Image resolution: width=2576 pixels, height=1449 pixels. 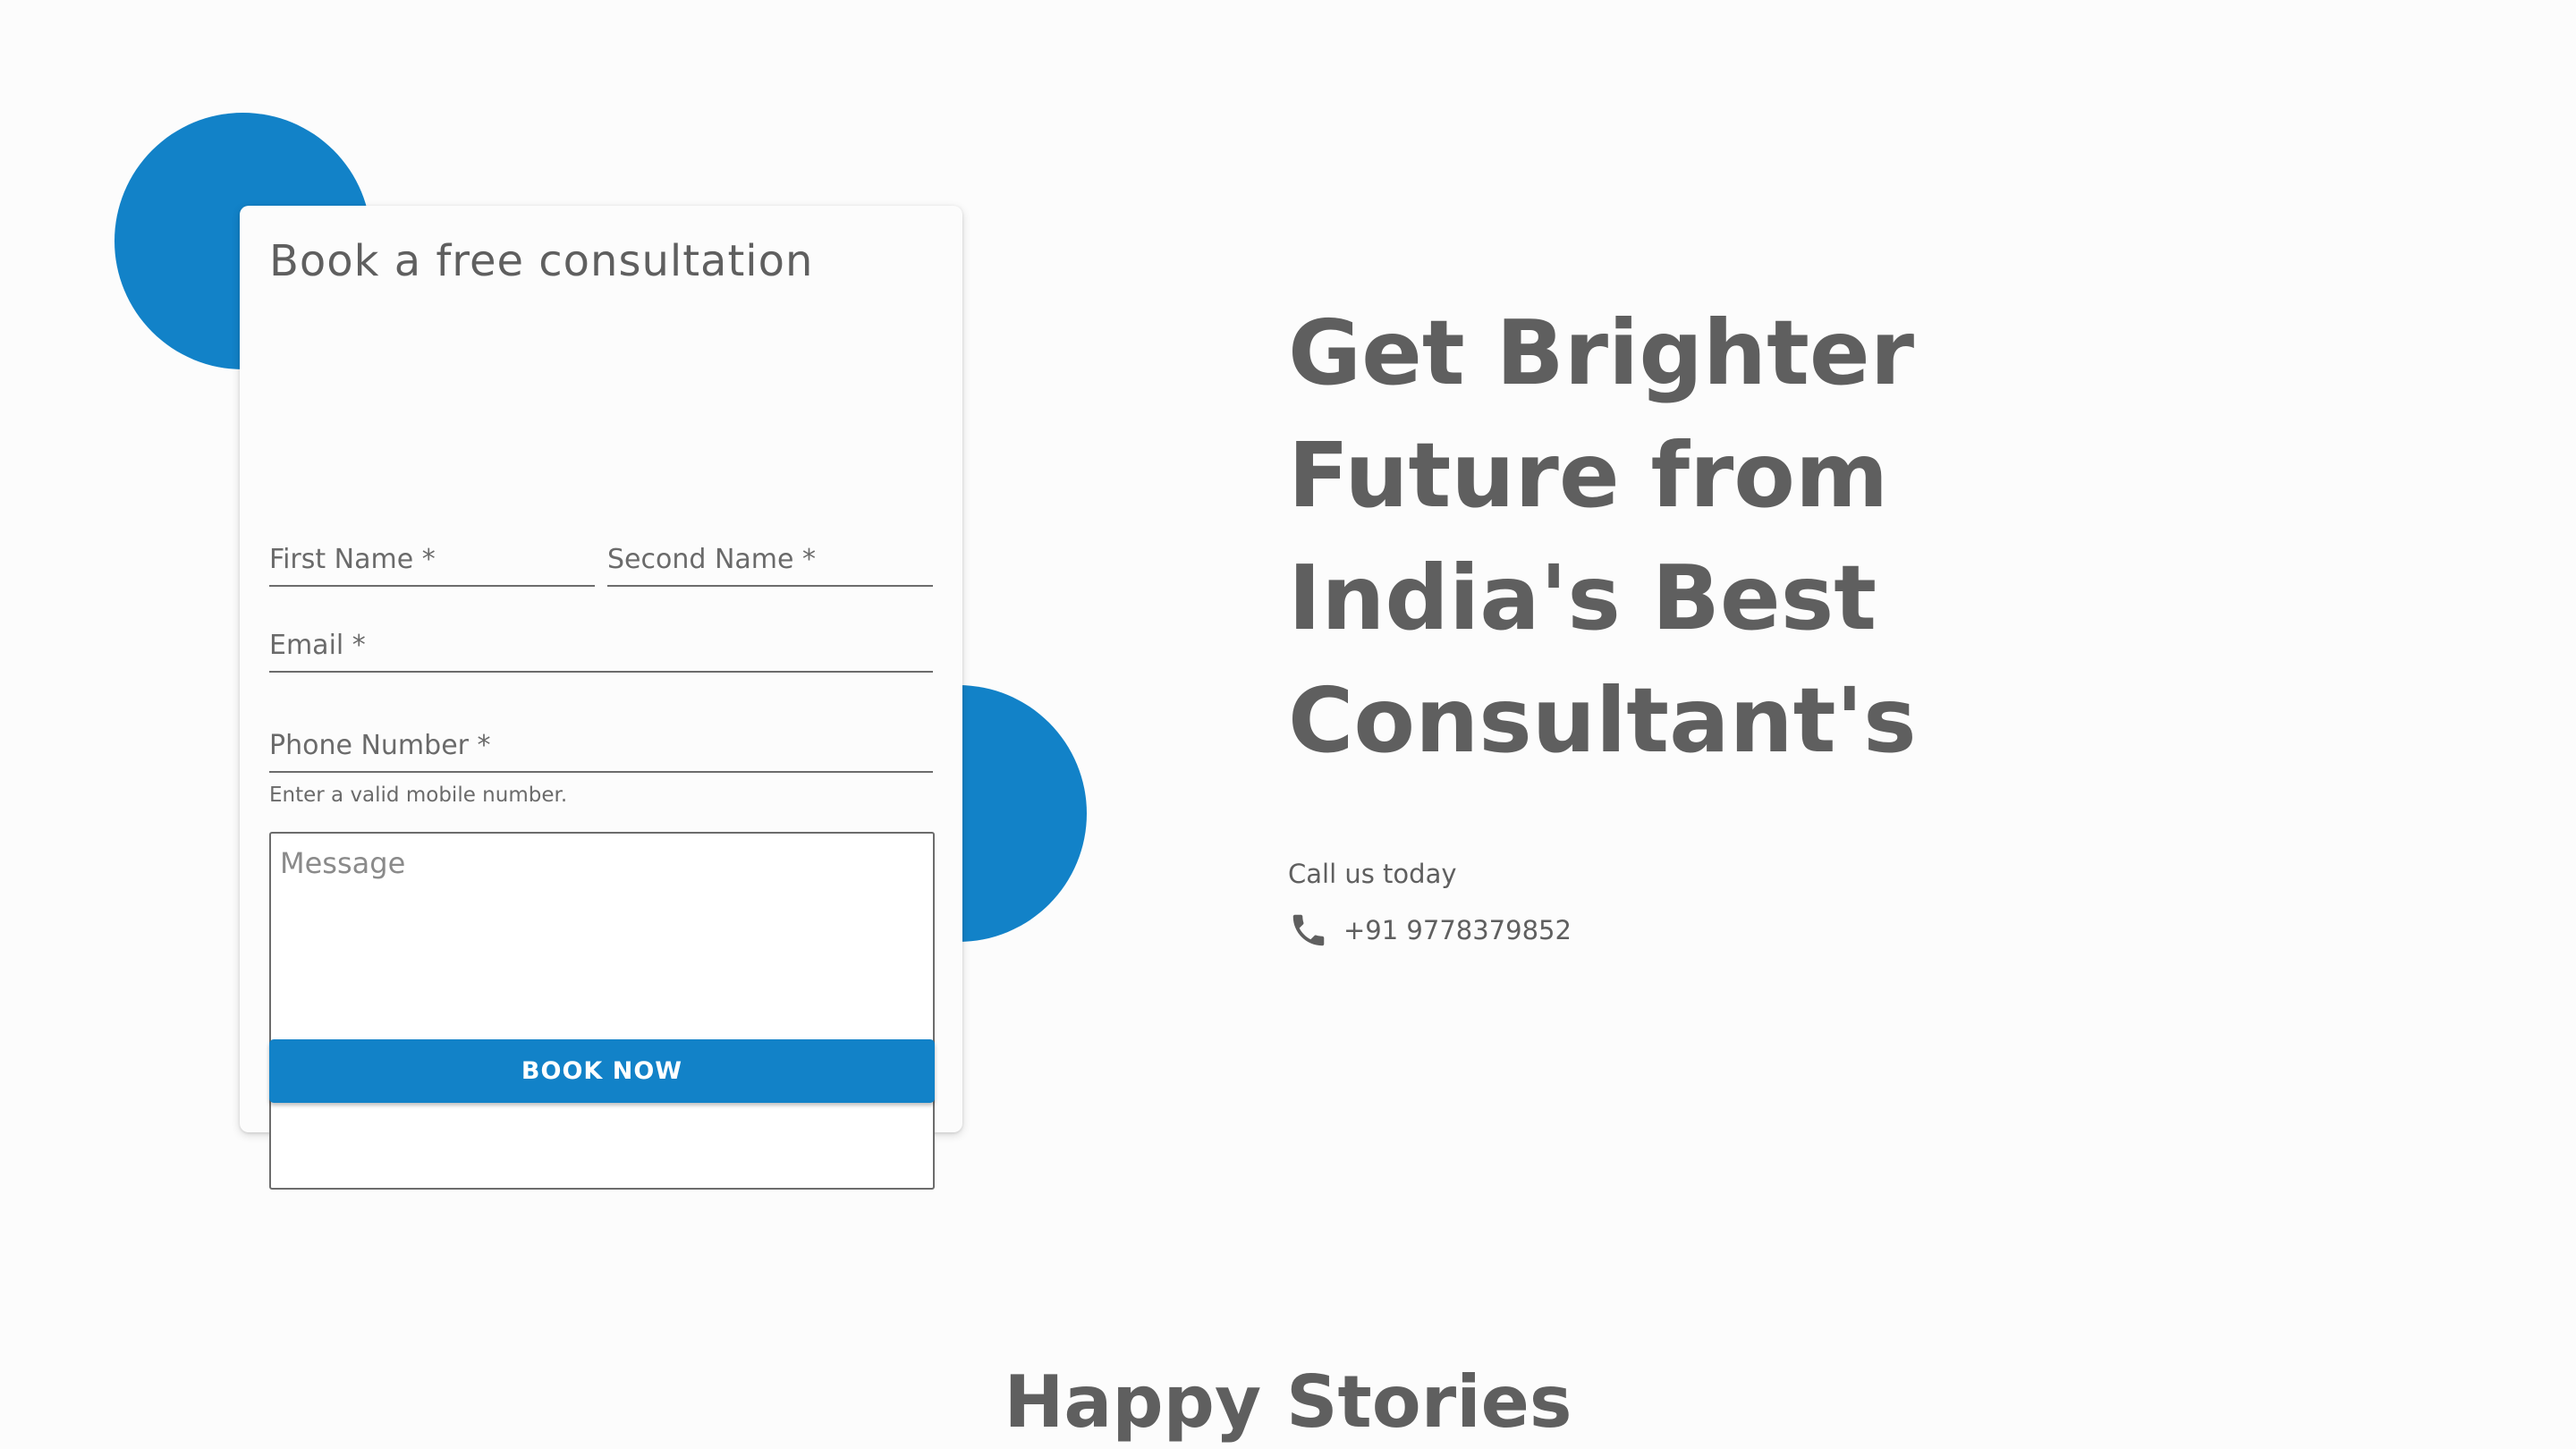 I want to click on first-name-label: First Name *, so click(x=352, y=559).